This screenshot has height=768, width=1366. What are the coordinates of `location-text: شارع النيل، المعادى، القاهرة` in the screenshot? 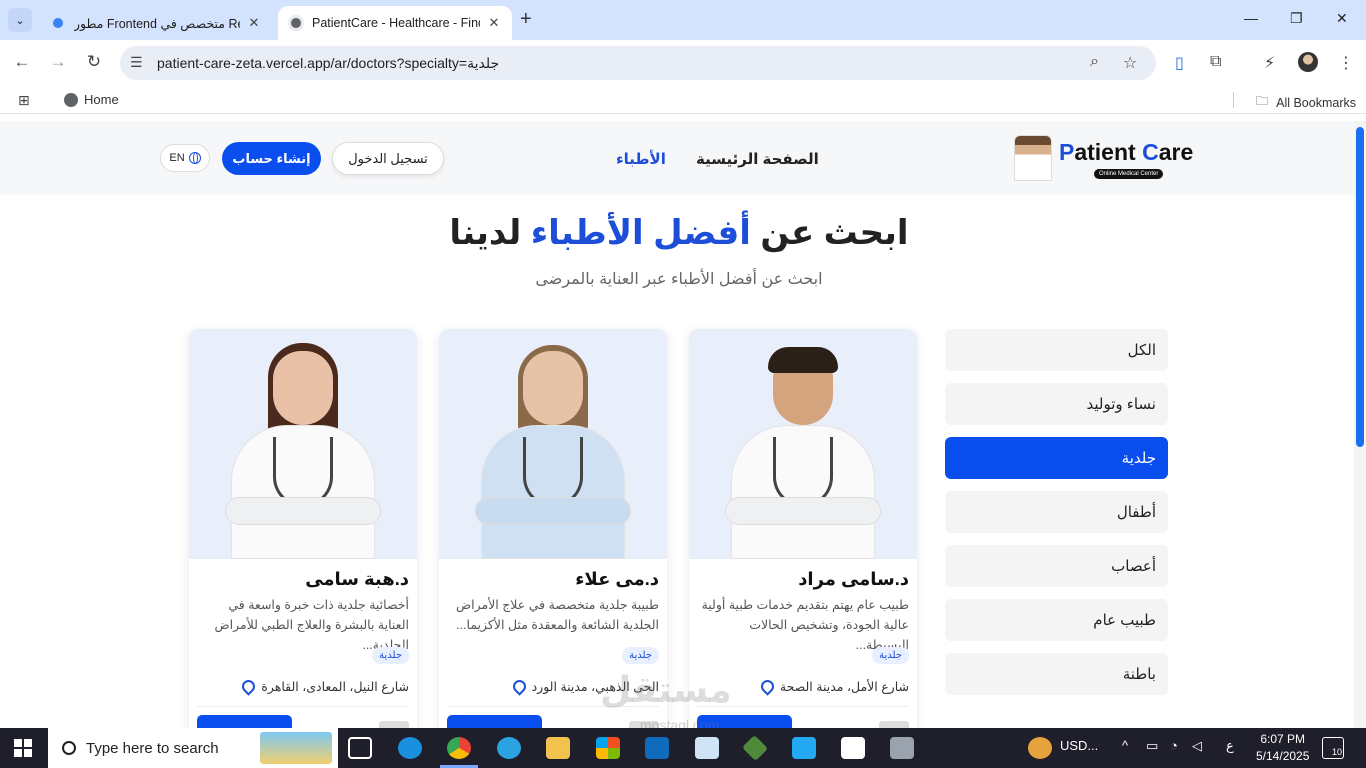 It's located at (335, 687).